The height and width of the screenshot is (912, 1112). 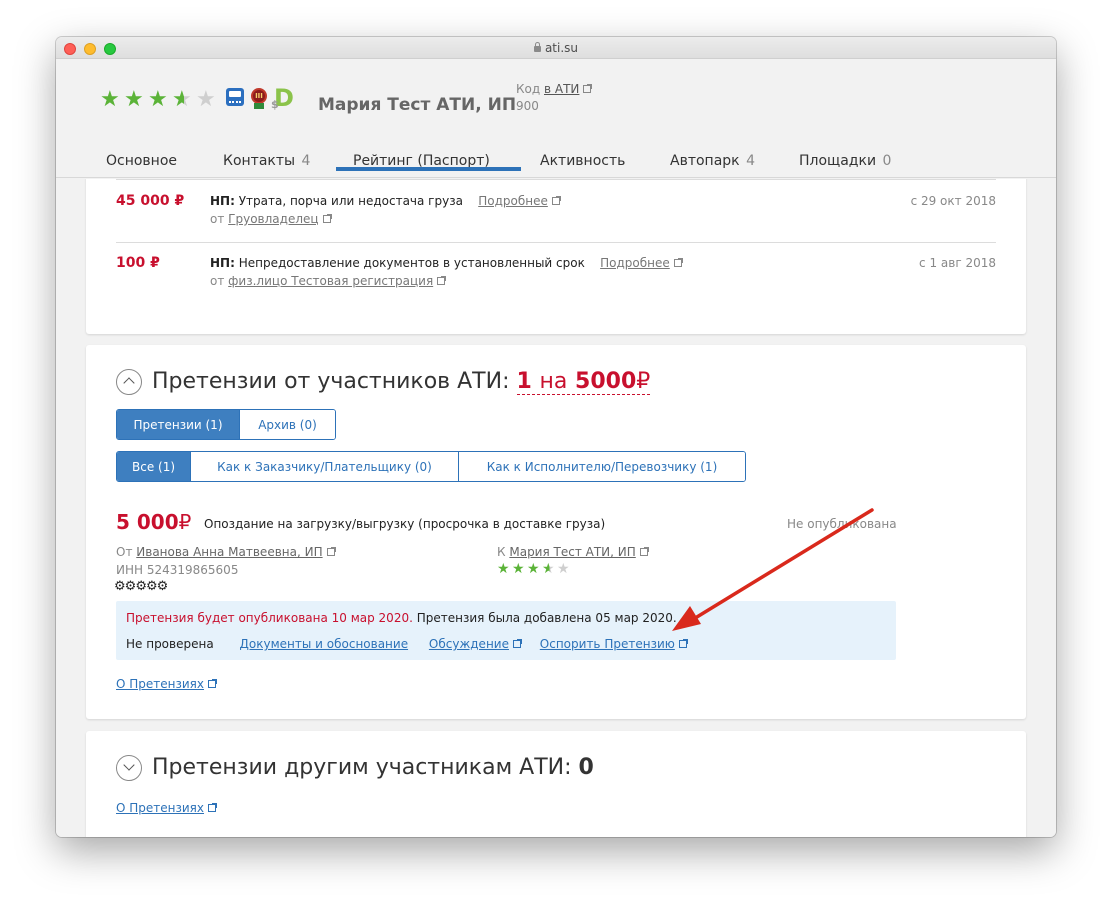 What do you see at coordinates (259, 106) in the screenshot?
I see `ribbon-icon` at bounding box center [259, 106].